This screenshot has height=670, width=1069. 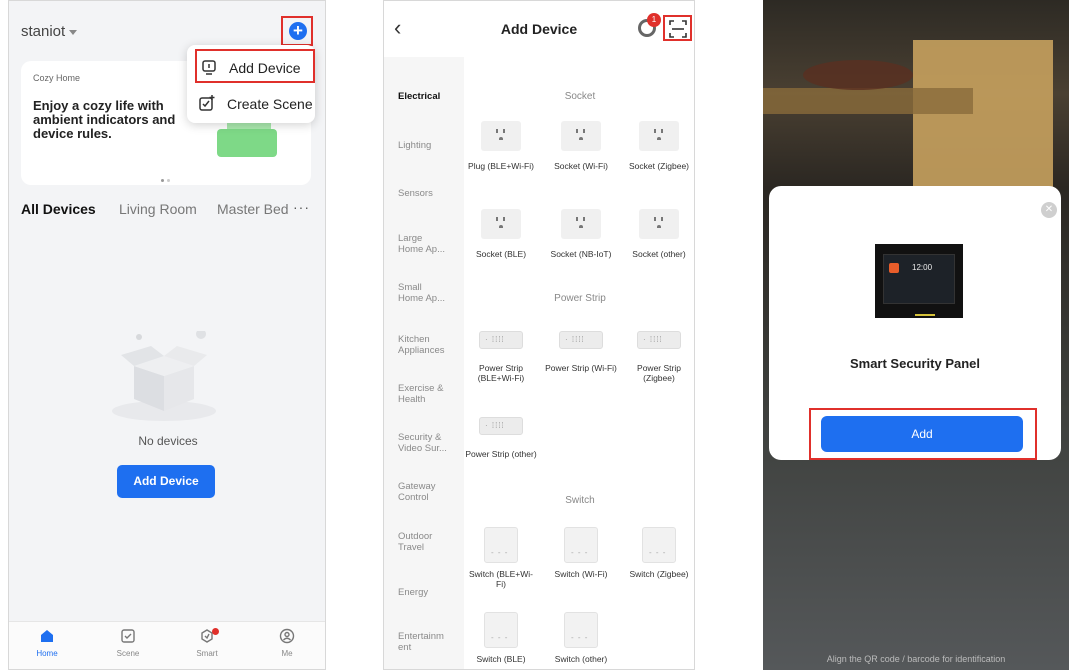 I want to click on section-title-switch: Switch, so click(x=580, y=500).